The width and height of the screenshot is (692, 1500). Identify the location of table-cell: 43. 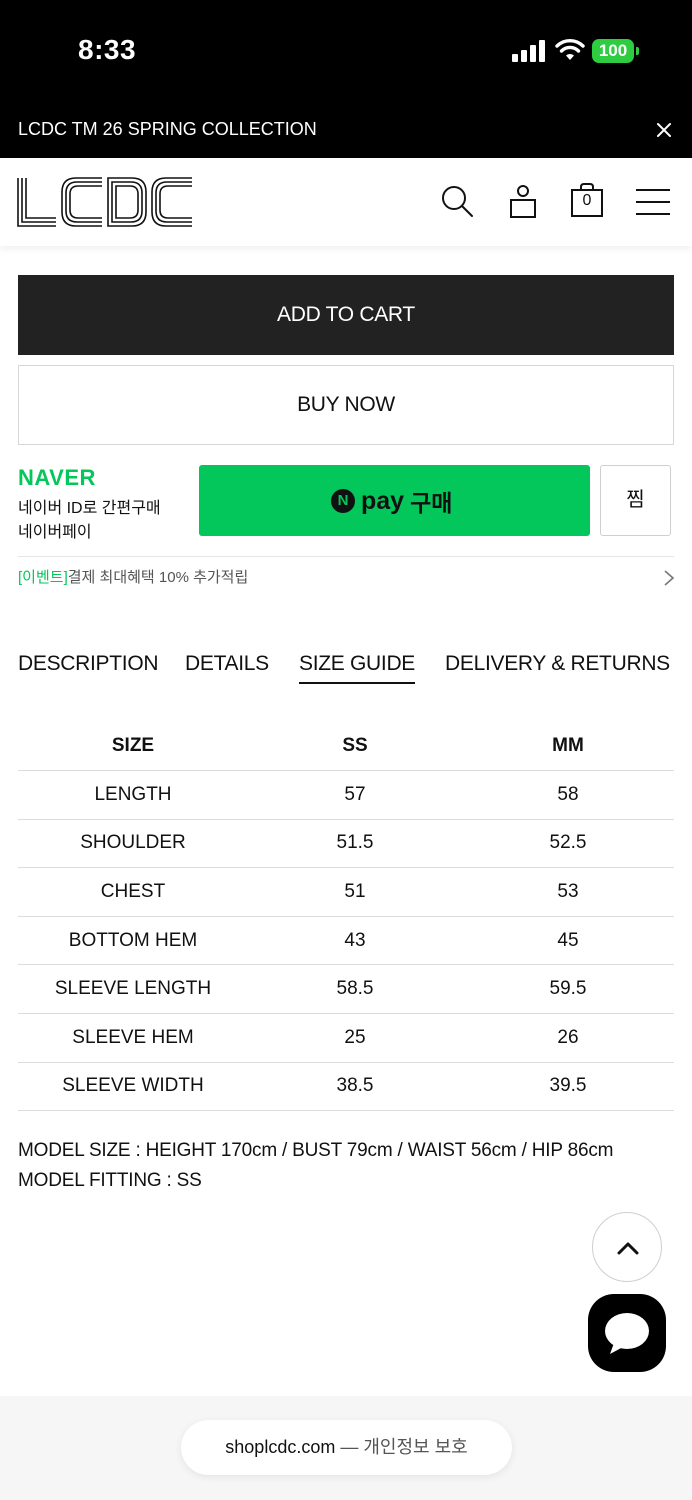
(355, 941).